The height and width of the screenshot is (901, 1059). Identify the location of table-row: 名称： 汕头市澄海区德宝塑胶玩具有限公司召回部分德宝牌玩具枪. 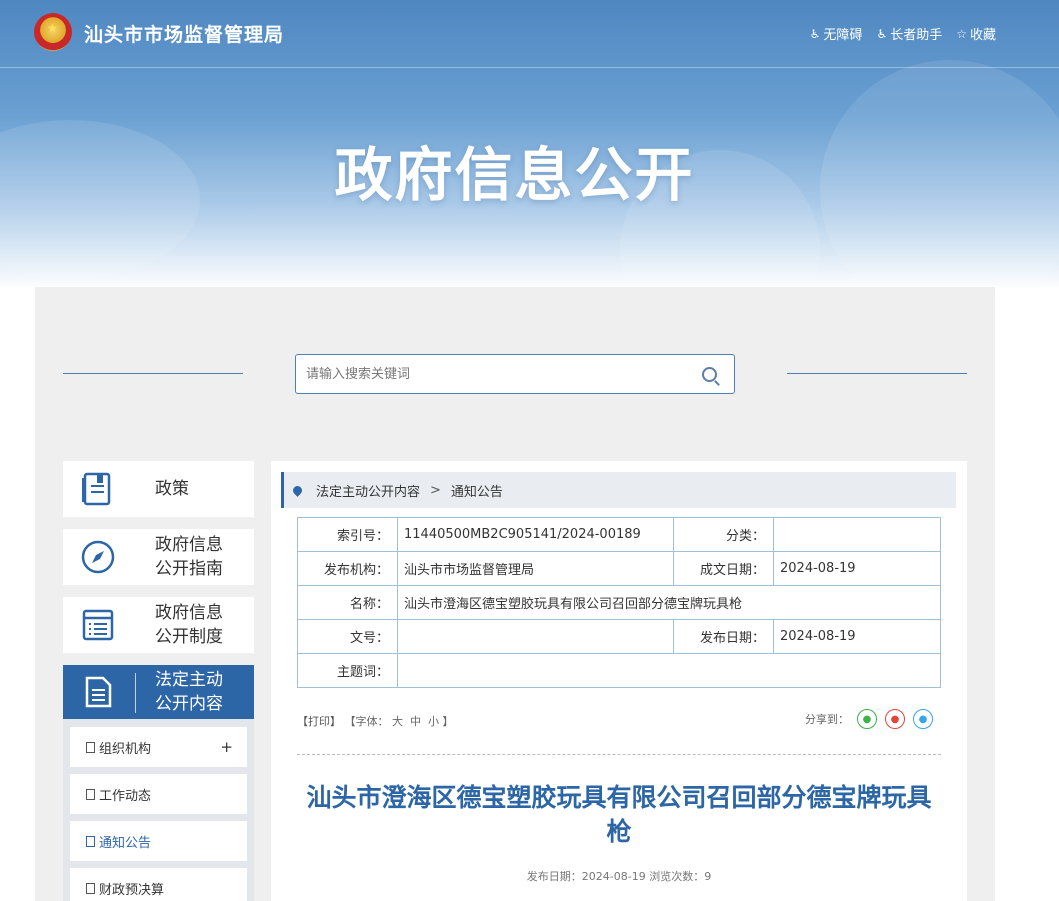
(619, 602).